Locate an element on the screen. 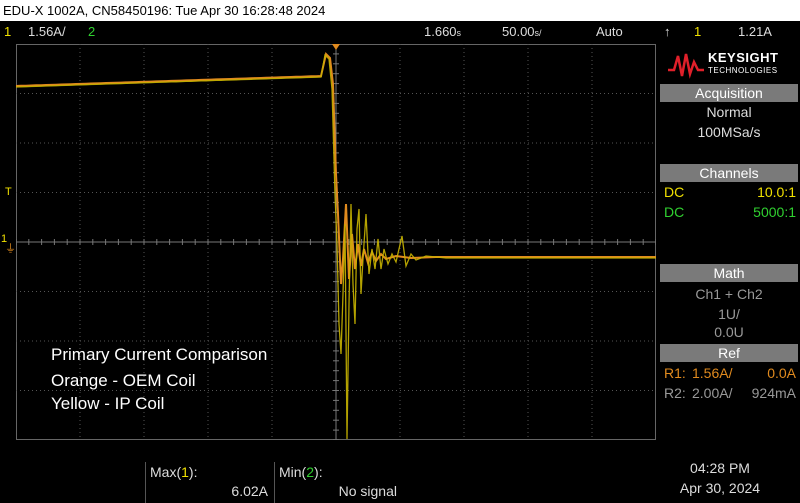 This screenshot has width=800, height=503. trigger-level: 1.21A is located at coordinates (755, 31).